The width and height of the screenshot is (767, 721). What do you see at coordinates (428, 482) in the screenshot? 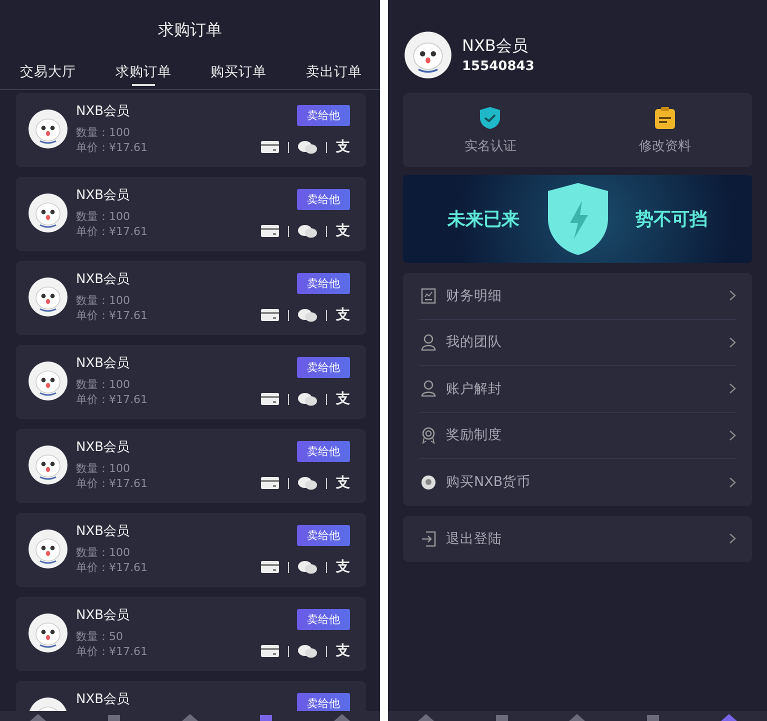
I see `coin-icon` at bounding box center [428, 482].